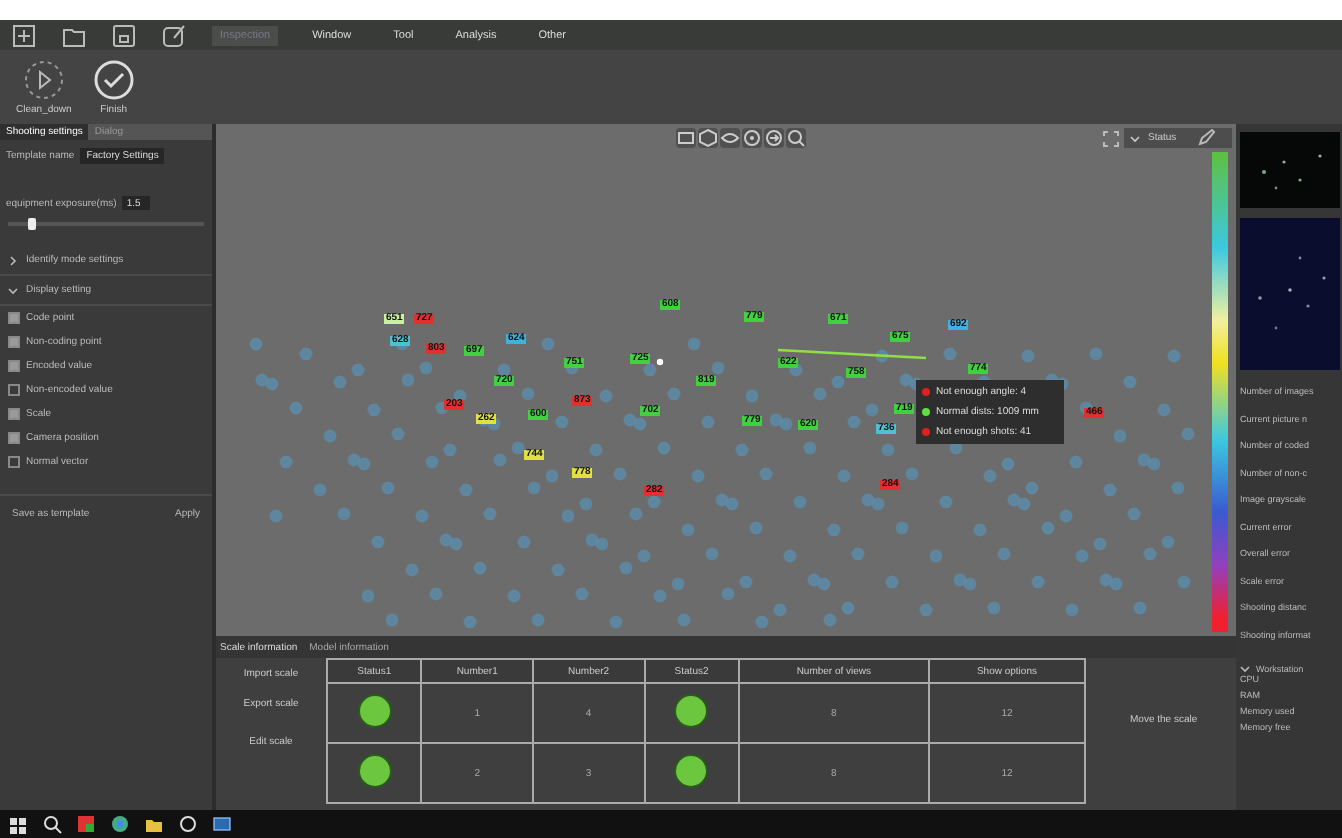  I want to click on expand-icon, so click(1111, 139).